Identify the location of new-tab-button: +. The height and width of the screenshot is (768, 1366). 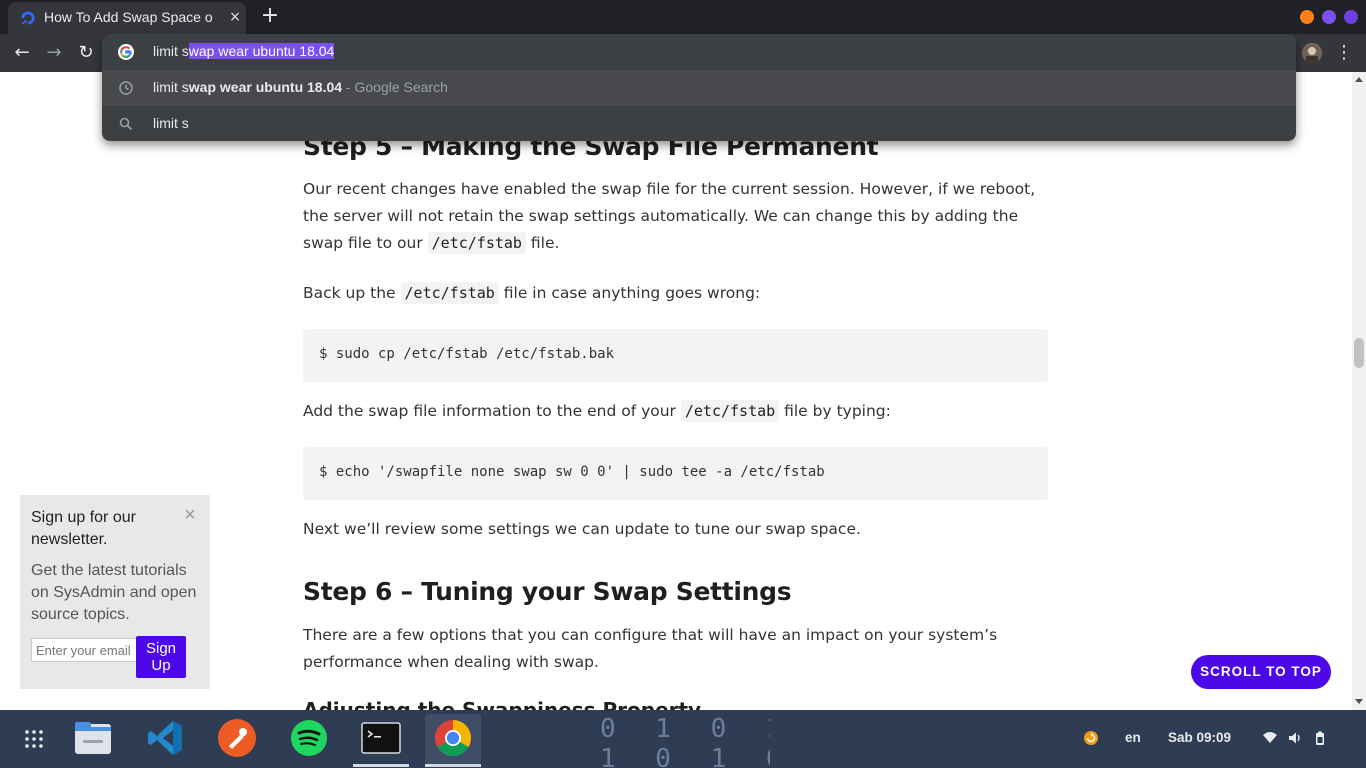
(270, 17).